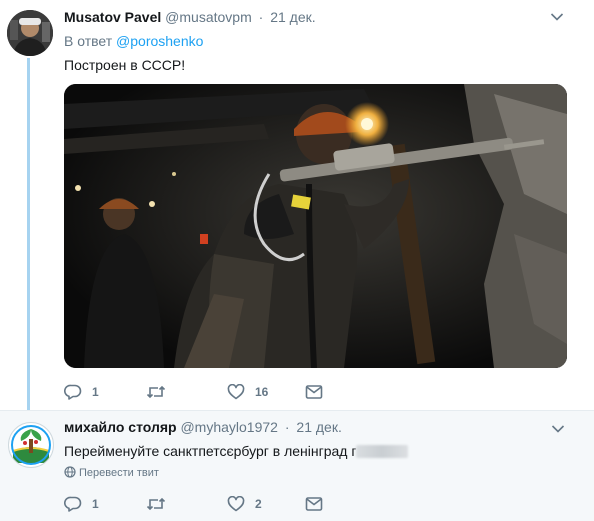 This screenshot has height=521, width=594. What do you see at coordinates (112, 17) in the screenshot?
I see `author-name: Musatov Pavel` at bounding box center [112, 17].